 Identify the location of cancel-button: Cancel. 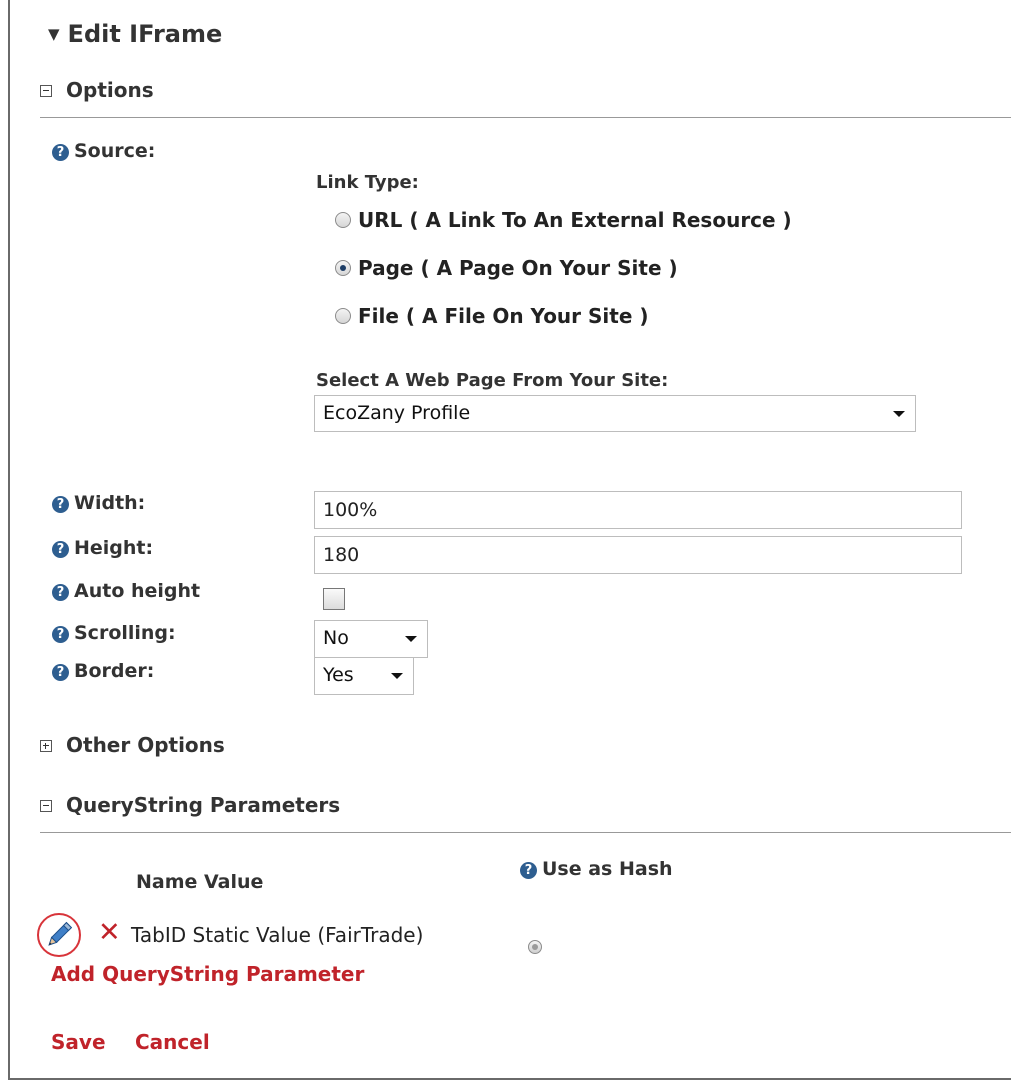
(172, 1042).